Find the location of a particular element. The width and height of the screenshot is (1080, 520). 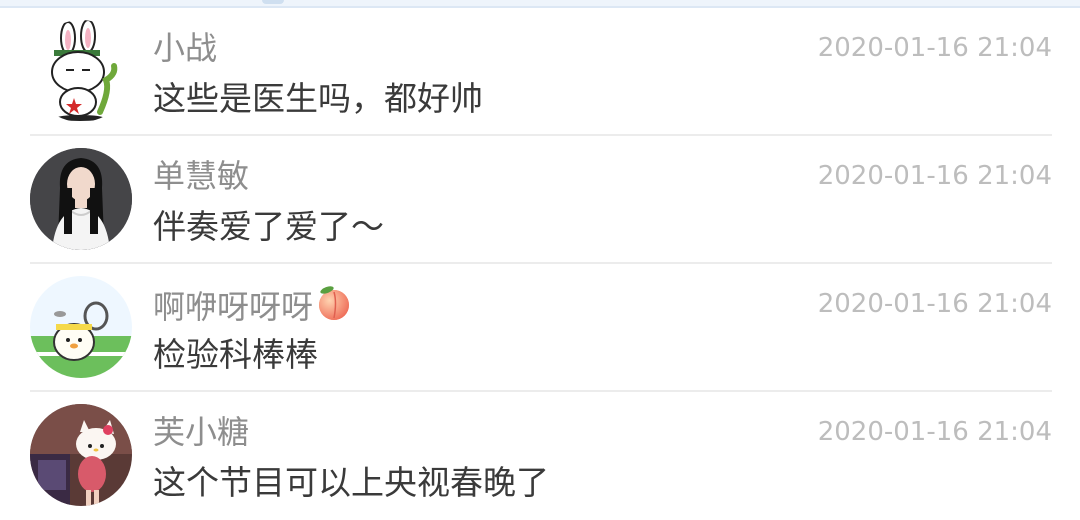

woman-photo-avatar-icon is located at coordinates (81, 199).